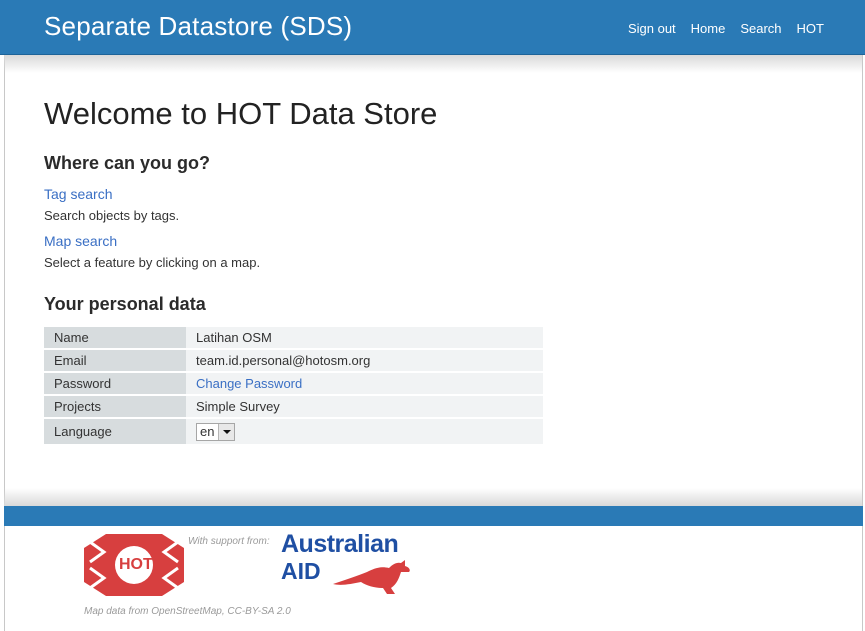 This screenshot has width=865, height=631. Describe the element at coordinates (136, 564) in the screenshot. I see `hot-logo-text: HOT` at that location.